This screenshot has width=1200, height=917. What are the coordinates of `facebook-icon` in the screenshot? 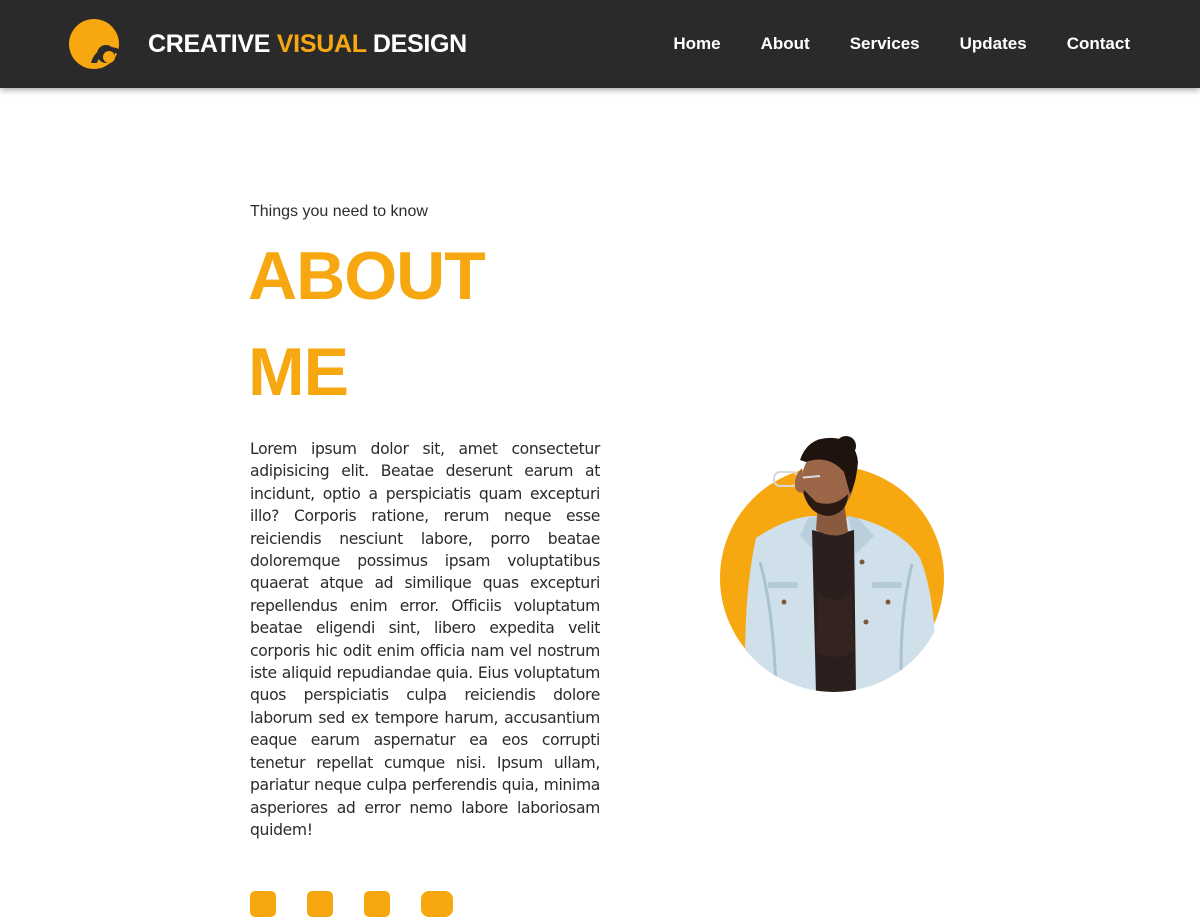 It's located at (263, 904).